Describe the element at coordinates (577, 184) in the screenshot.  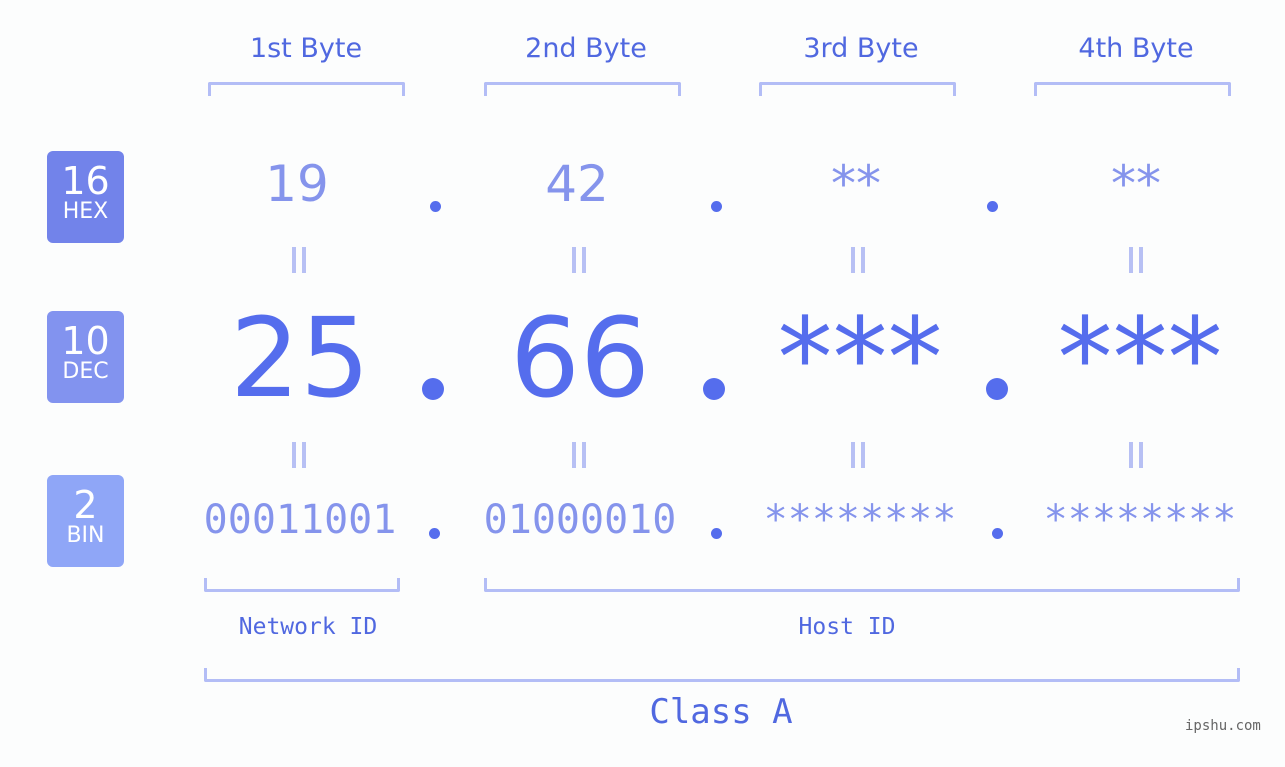
I see `hex-octet-2: 42` at that location.